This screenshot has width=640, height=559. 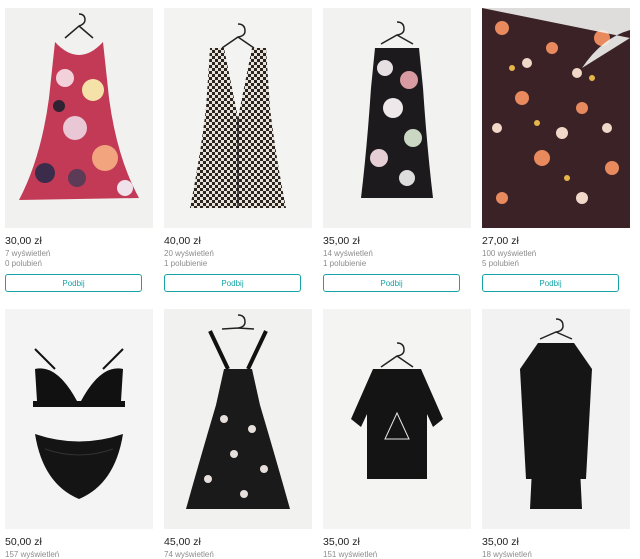 What do you see at coordinates (23, 263) in the screenshot?
I see `item-likes: 0 polubień` at bounding box center [23, 263].